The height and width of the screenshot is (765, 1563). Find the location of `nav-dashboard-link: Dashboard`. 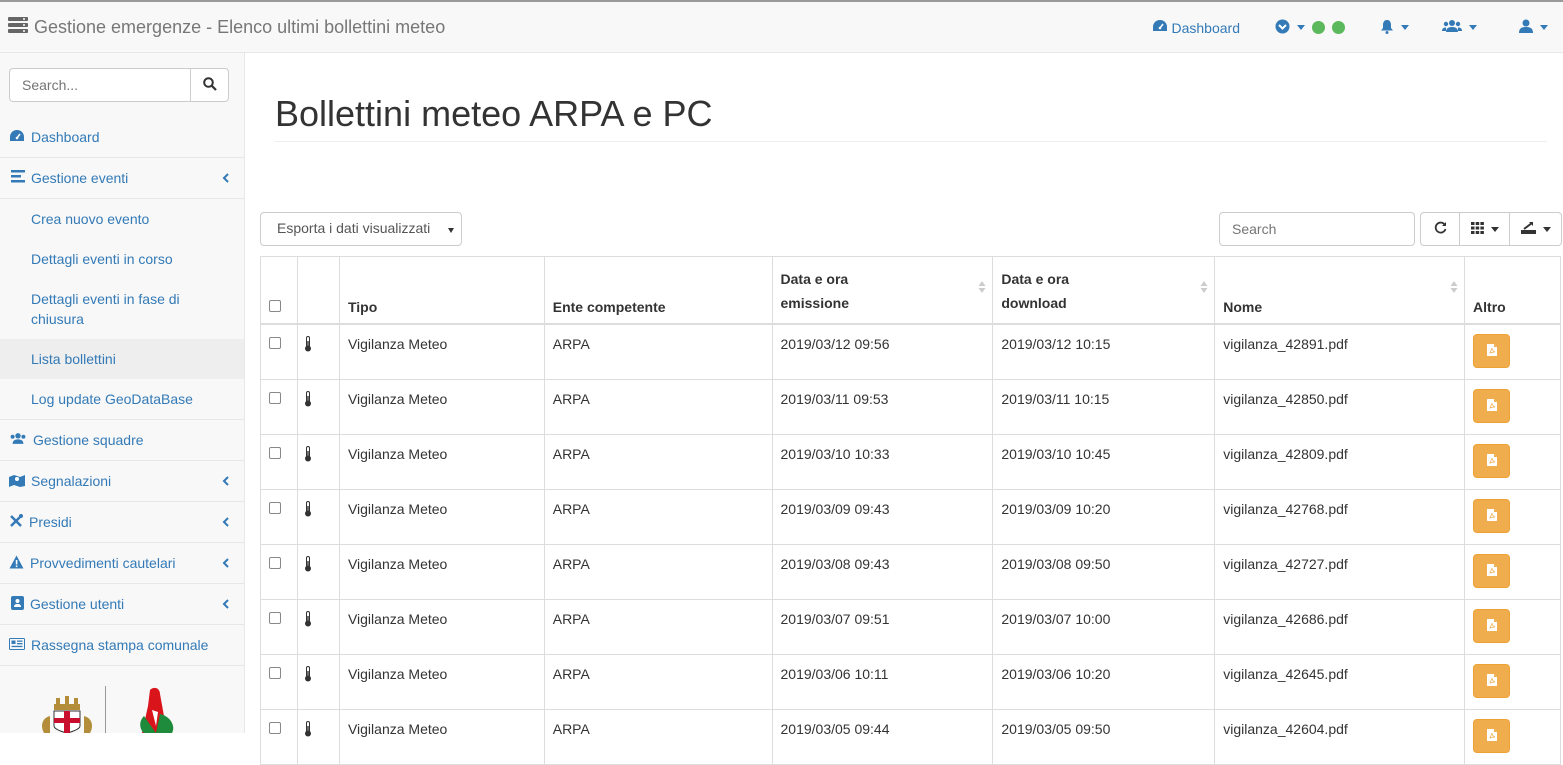

nav-dashboard-link: Dashboard is located at coordinates (1196, 27).